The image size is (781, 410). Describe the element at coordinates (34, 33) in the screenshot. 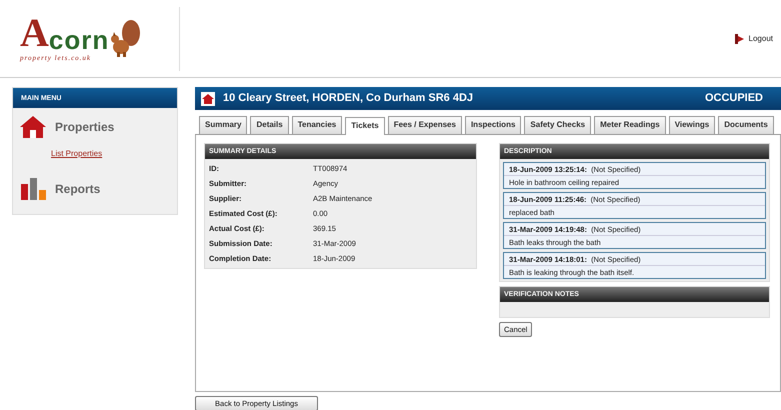

I see `logo-letter: A` at that location.